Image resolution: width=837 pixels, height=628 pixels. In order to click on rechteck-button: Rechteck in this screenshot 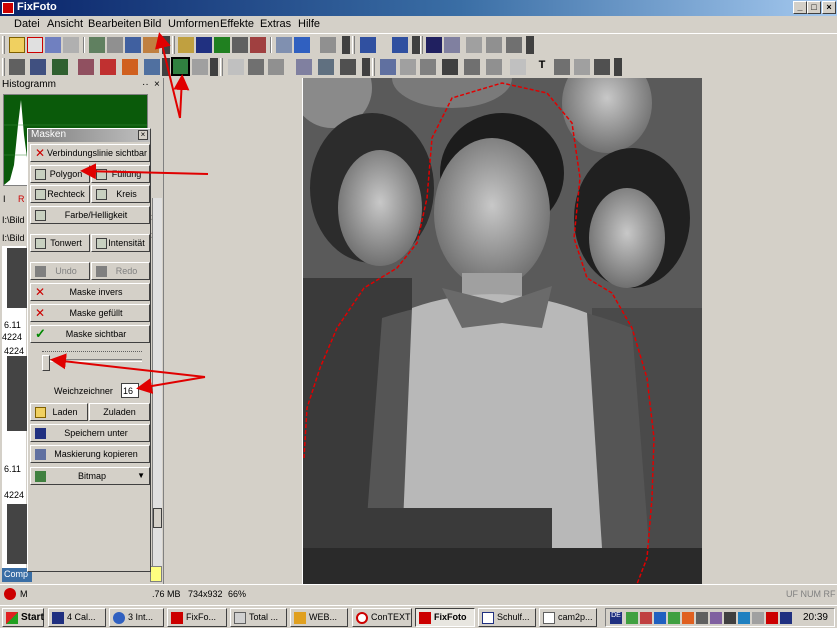, I will do `click(60, 194)`.